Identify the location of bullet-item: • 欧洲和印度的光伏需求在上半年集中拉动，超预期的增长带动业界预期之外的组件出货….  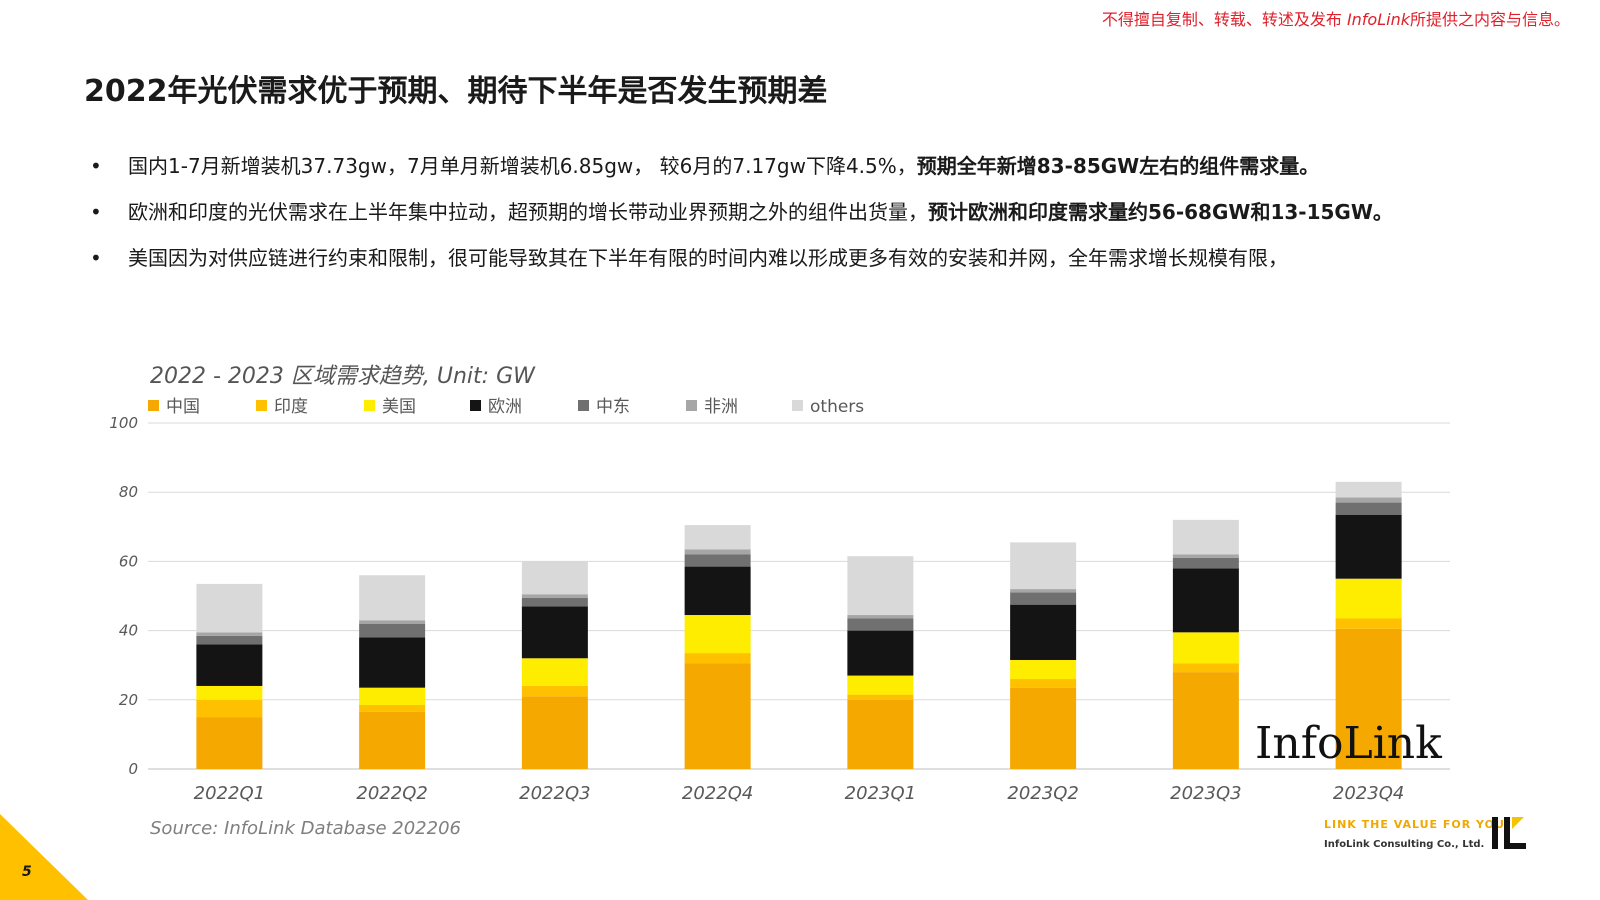
(788, 212).